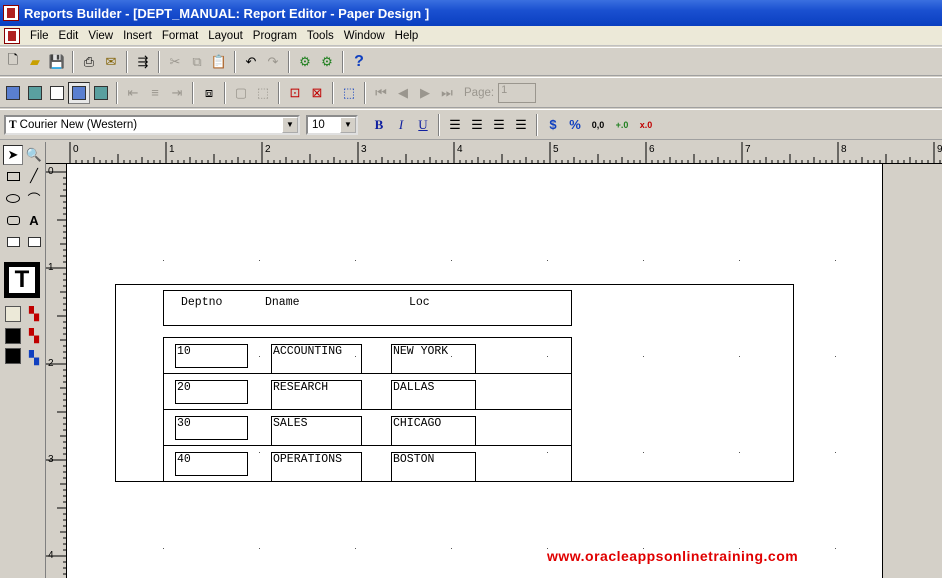 Image resolution: width=942 pixels, height=578 pixels. Describe the element at coordinates (305, 62) in the screenshot. I see `compile-icon: ⚙` at that location.